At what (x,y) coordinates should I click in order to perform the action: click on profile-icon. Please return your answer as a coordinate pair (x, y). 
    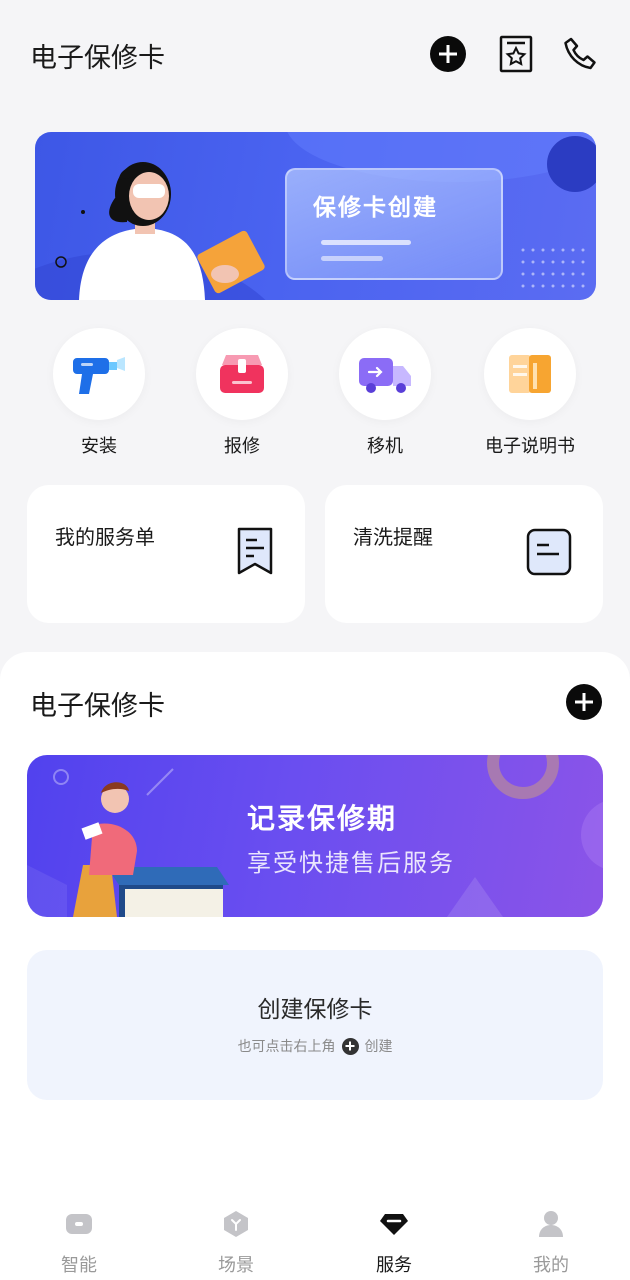
    Looking at the image, I should click on (551, 1224).